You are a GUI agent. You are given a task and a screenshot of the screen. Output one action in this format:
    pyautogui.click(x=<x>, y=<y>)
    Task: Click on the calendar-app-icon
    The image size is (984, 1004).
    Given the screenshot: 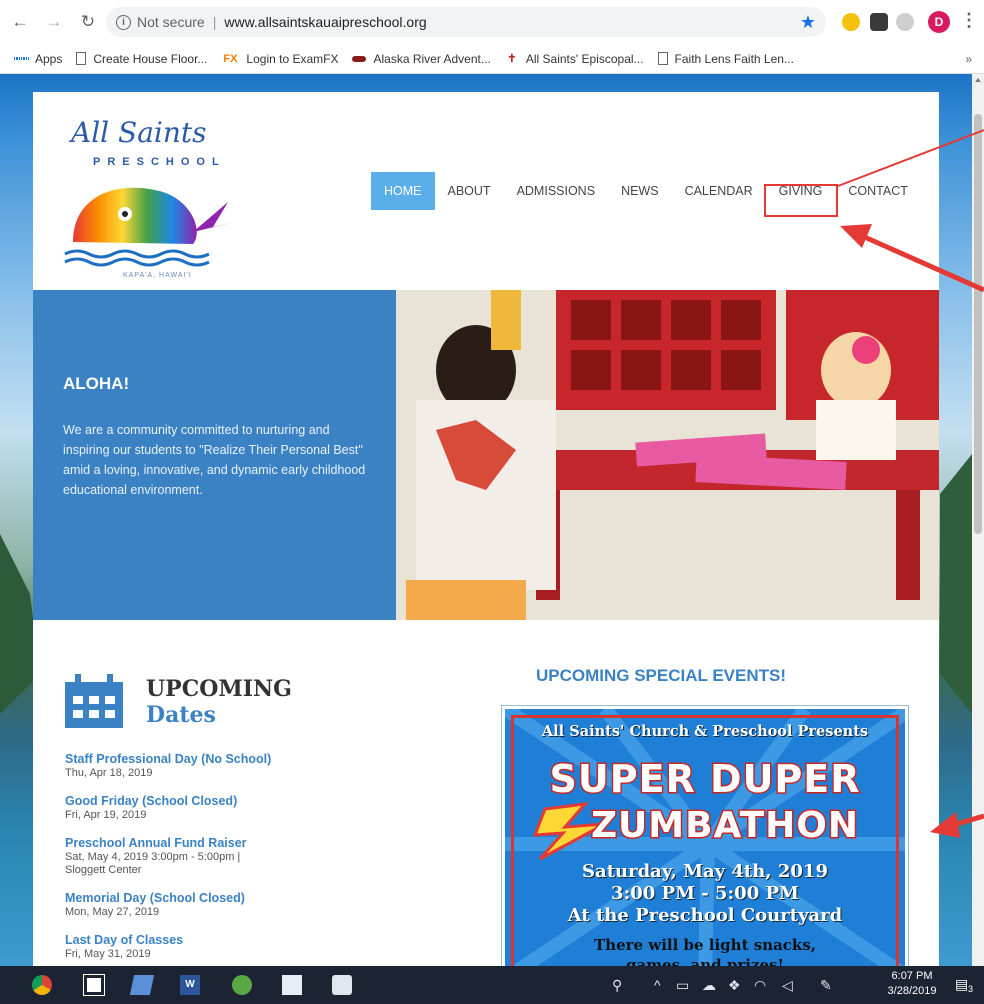 What is the action you would take?
    pyautogui.click(x=292, y=985)
    